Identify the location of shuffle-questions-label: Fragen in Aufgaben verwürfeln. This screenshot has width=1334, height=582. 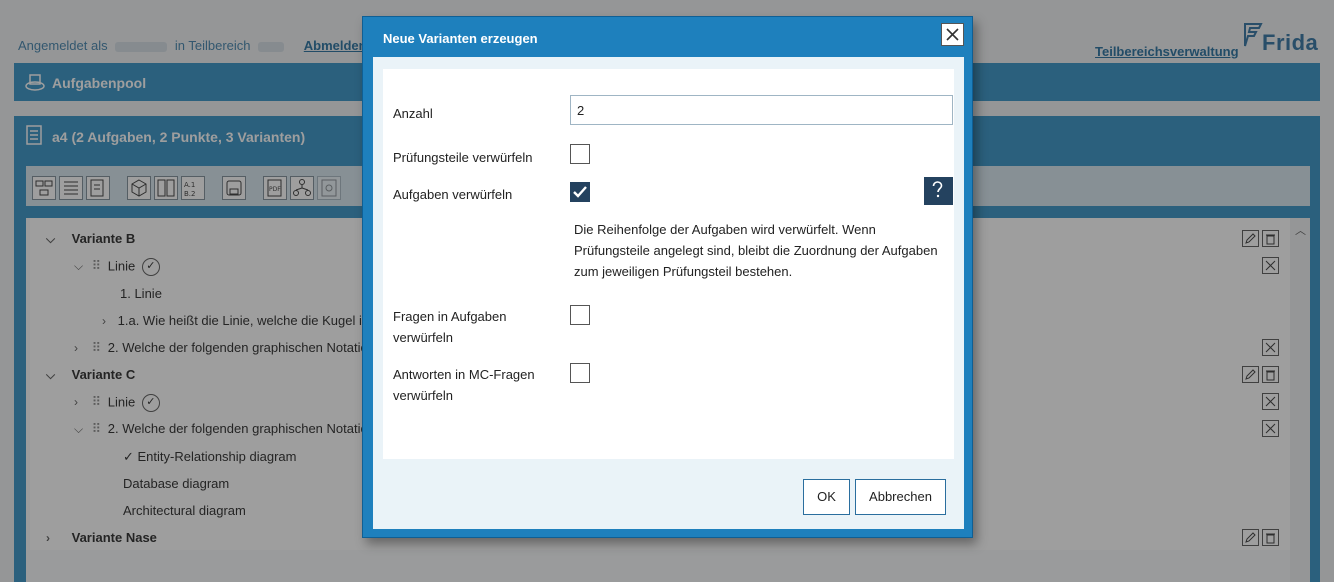
(450, 327).